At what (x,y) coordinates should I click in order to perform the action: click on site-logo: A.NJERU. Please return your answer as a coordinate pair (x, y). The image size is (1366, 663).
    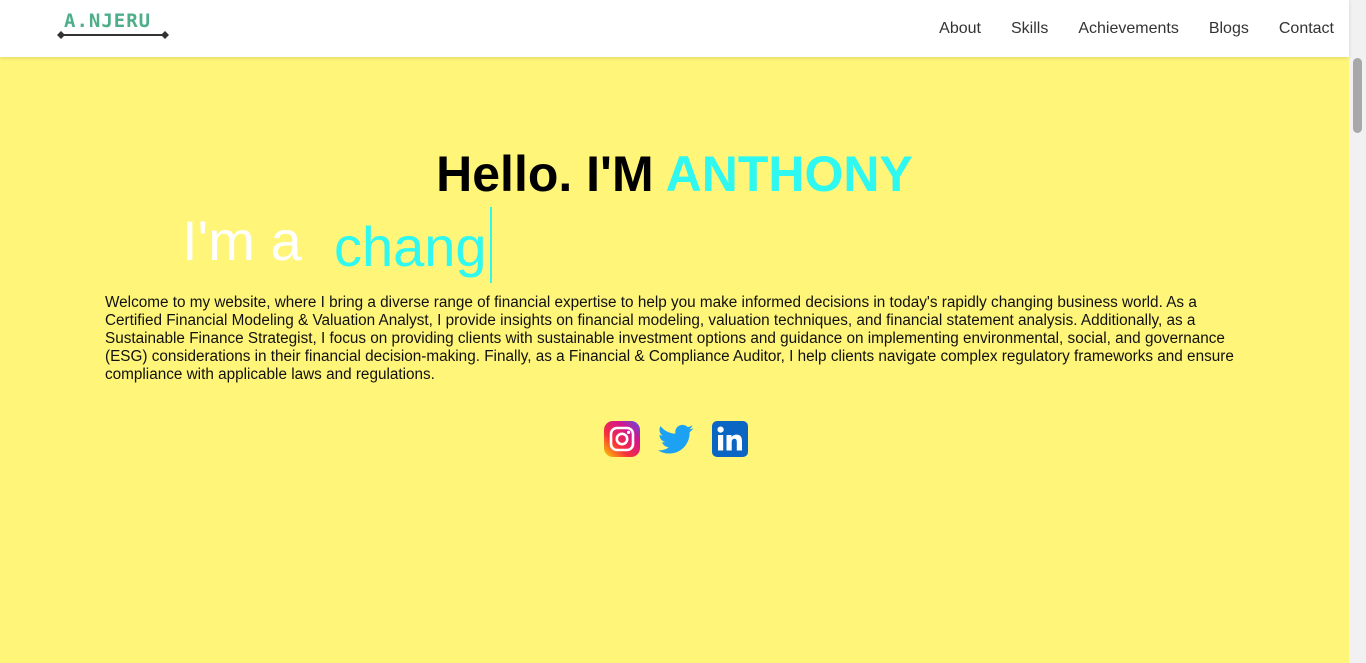
    Looking at the image, I should click on (113, 26).